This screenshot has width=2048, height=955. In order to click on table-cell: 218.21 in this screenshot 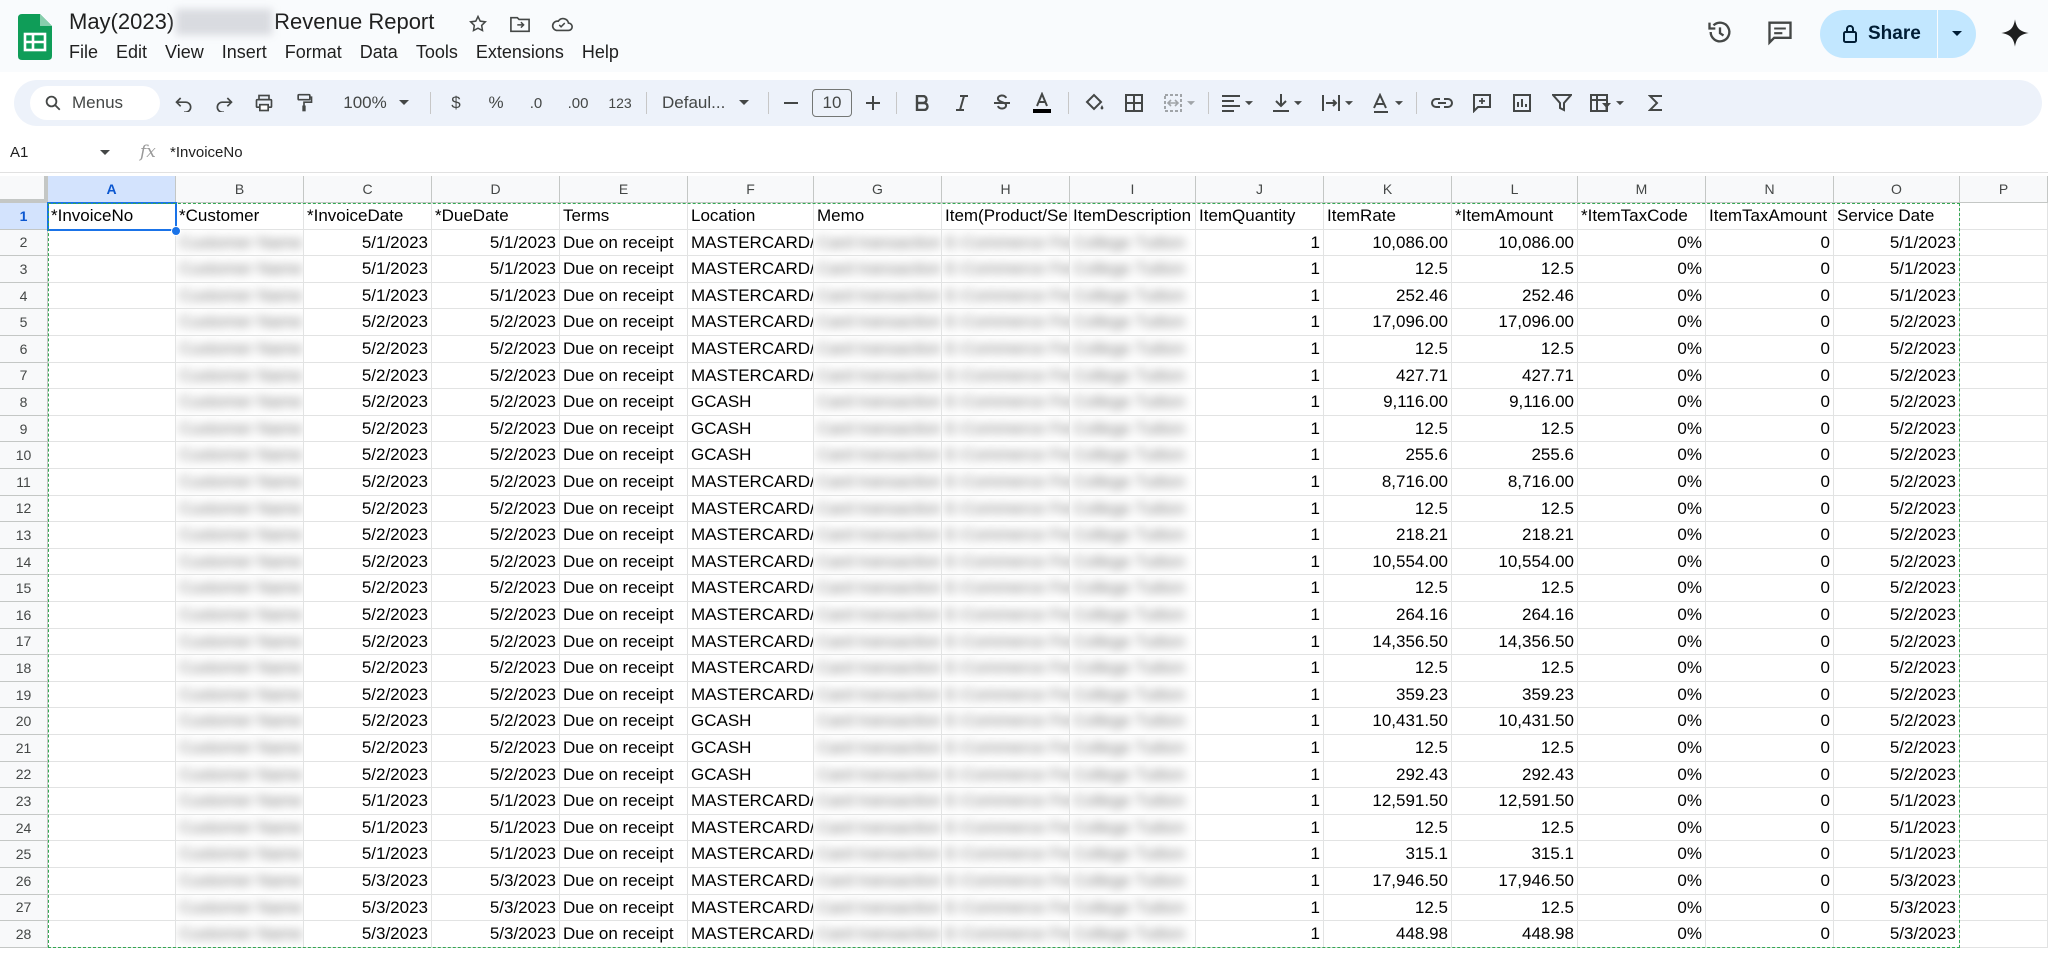, I will do `click(1515, 535)`.